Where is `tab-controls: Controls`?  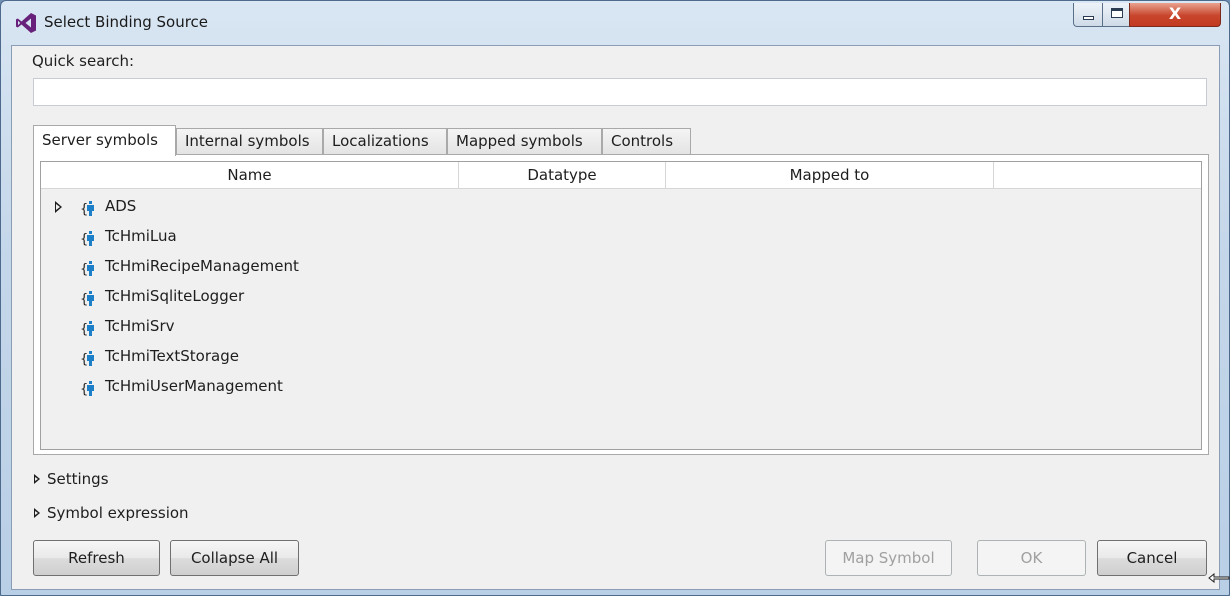
tab-controls: Controls is located at coordinates (646, 141).